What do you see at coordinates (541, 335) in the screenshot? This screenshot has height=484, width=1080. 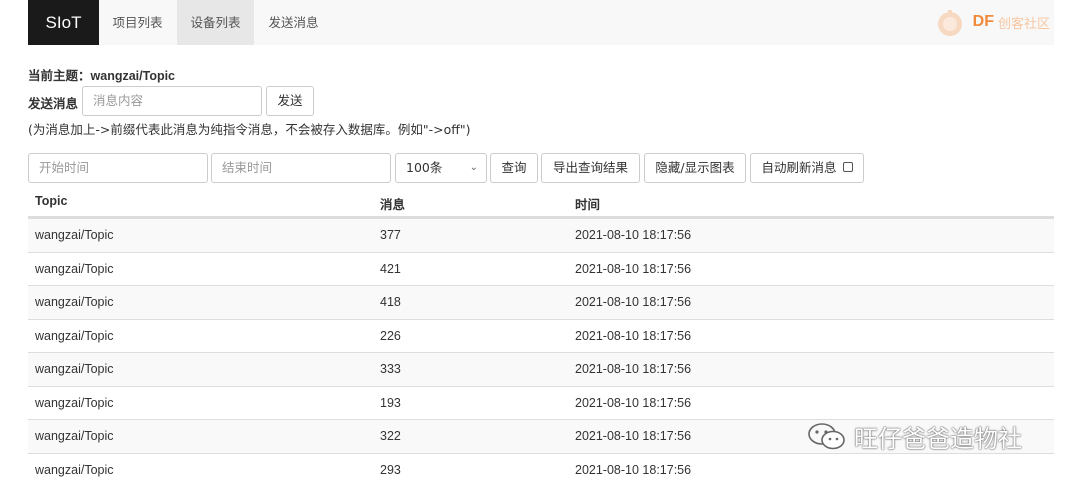 I see `table-row: wangzai/Topic 226 2021-08-10 18:17:56` at bounding box center [541, 335].